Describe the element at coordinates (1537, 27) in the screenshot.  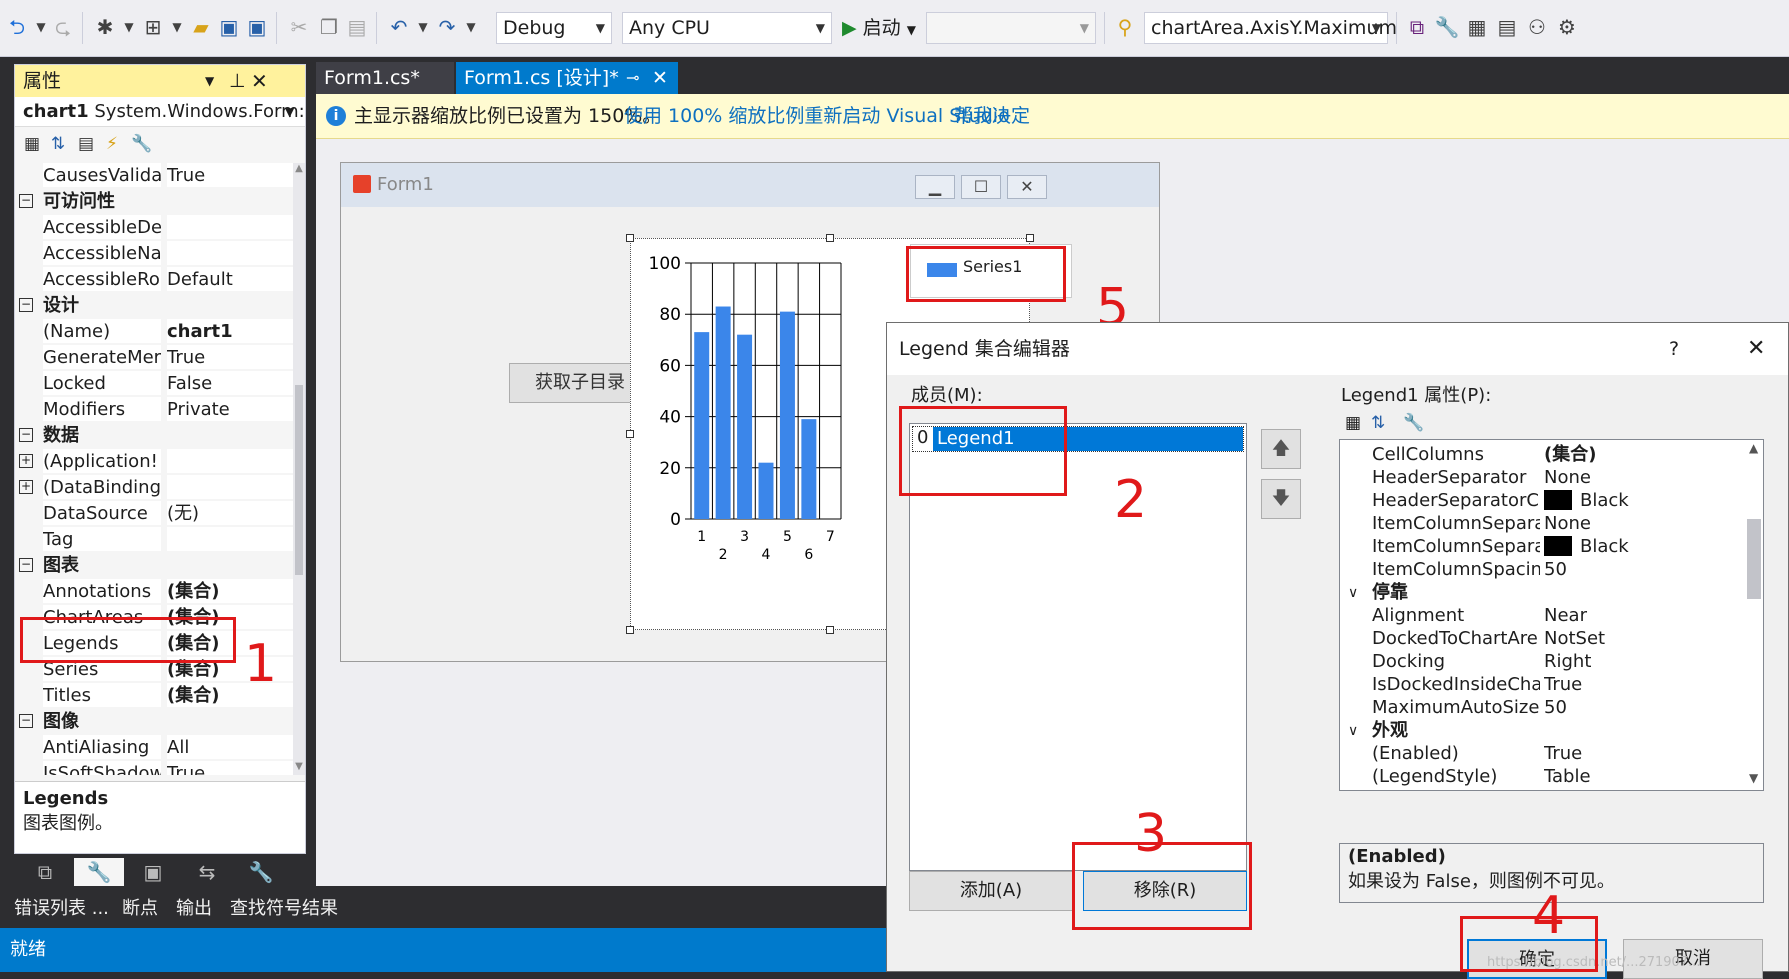
I see `team-icon: ⚇` at that location.